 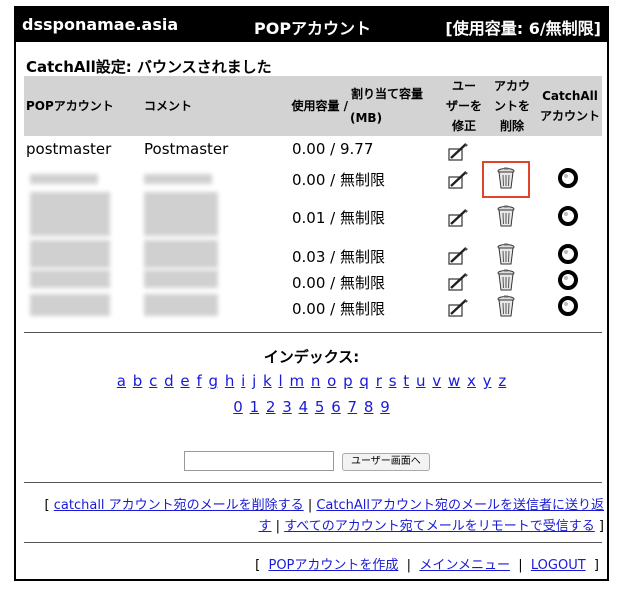 What do you see at coordinates (184, 381) in the screenshot?
I see `index-letter-e: e` at bounding box center [184, 381].